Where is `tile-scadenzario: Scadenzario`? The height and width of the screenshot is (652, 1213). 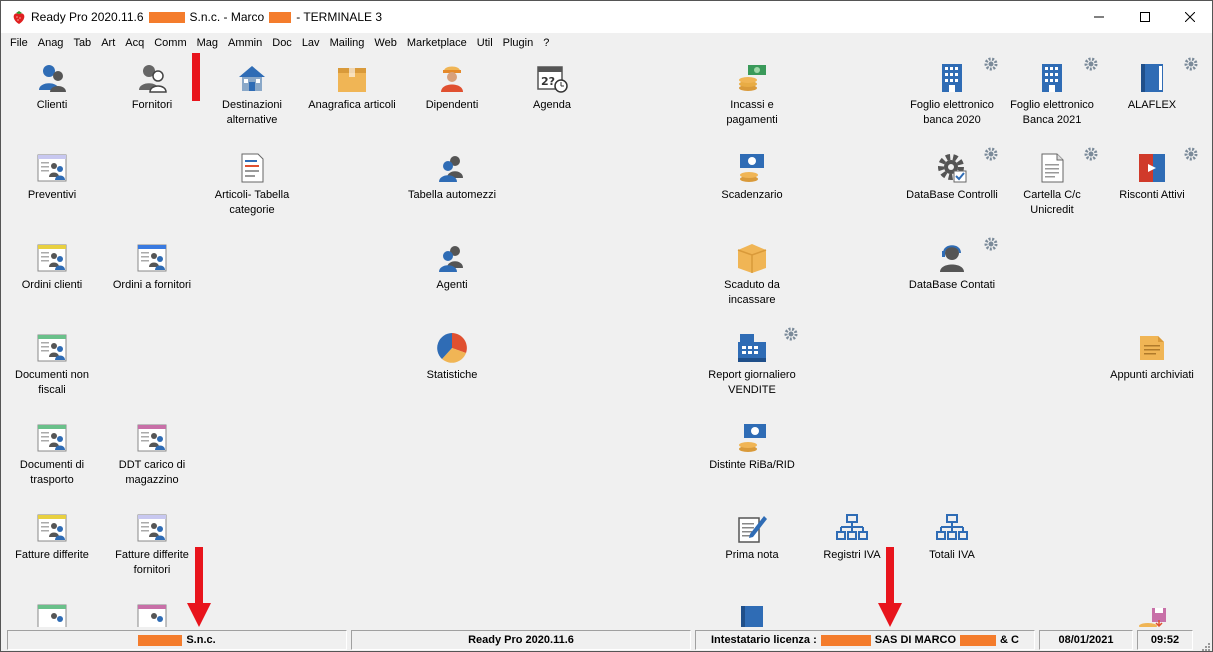 tile-scadenzario: Scadenzario is located at coordinates (752, 183).